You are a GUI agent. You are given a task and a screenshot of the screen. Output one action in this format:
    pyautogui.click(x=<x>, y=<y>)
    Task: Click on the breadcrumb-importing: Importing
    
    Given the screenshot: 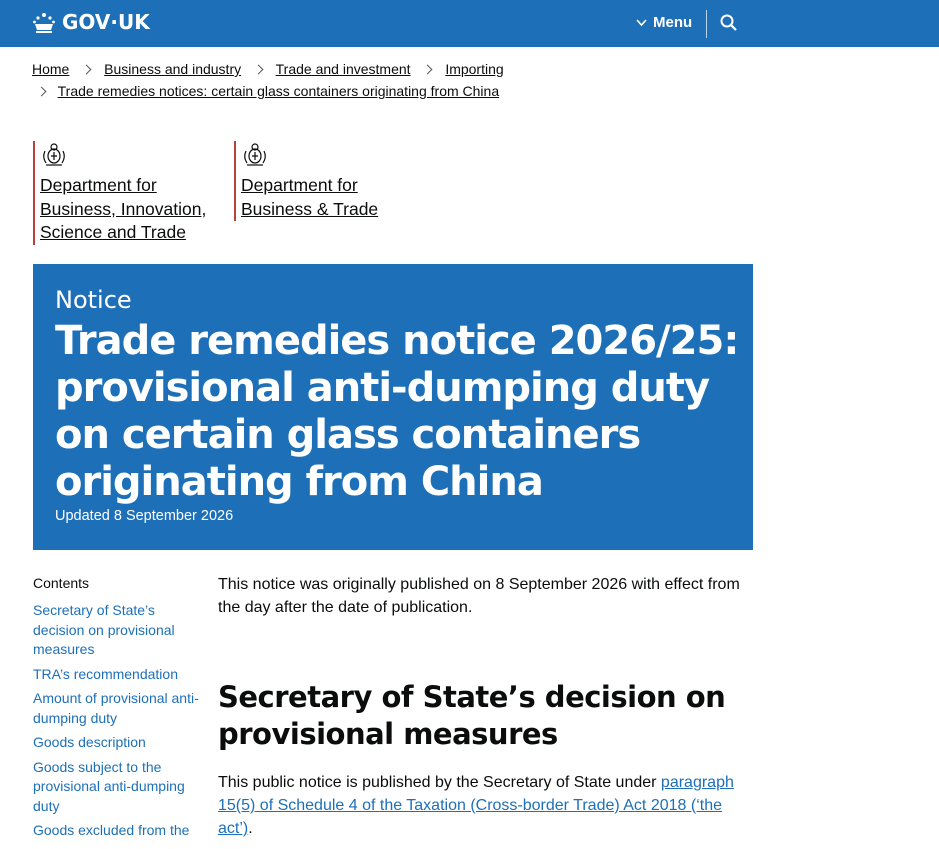 What is the action you would take?
    pyautogui.click(x=474, y=69)
    